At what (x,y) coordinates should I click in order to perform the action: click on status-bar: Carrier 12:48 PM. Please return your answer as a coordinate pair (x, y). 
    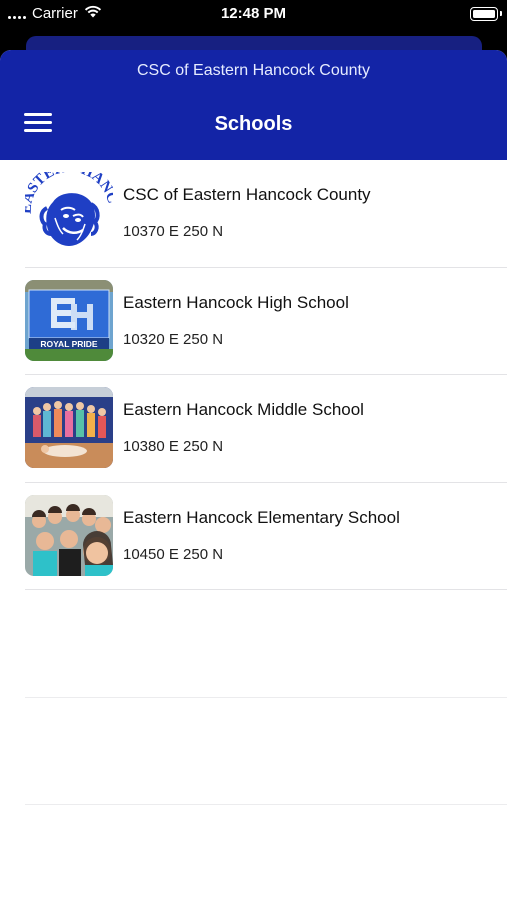
    Looking at the image, I should click on (253, 15).